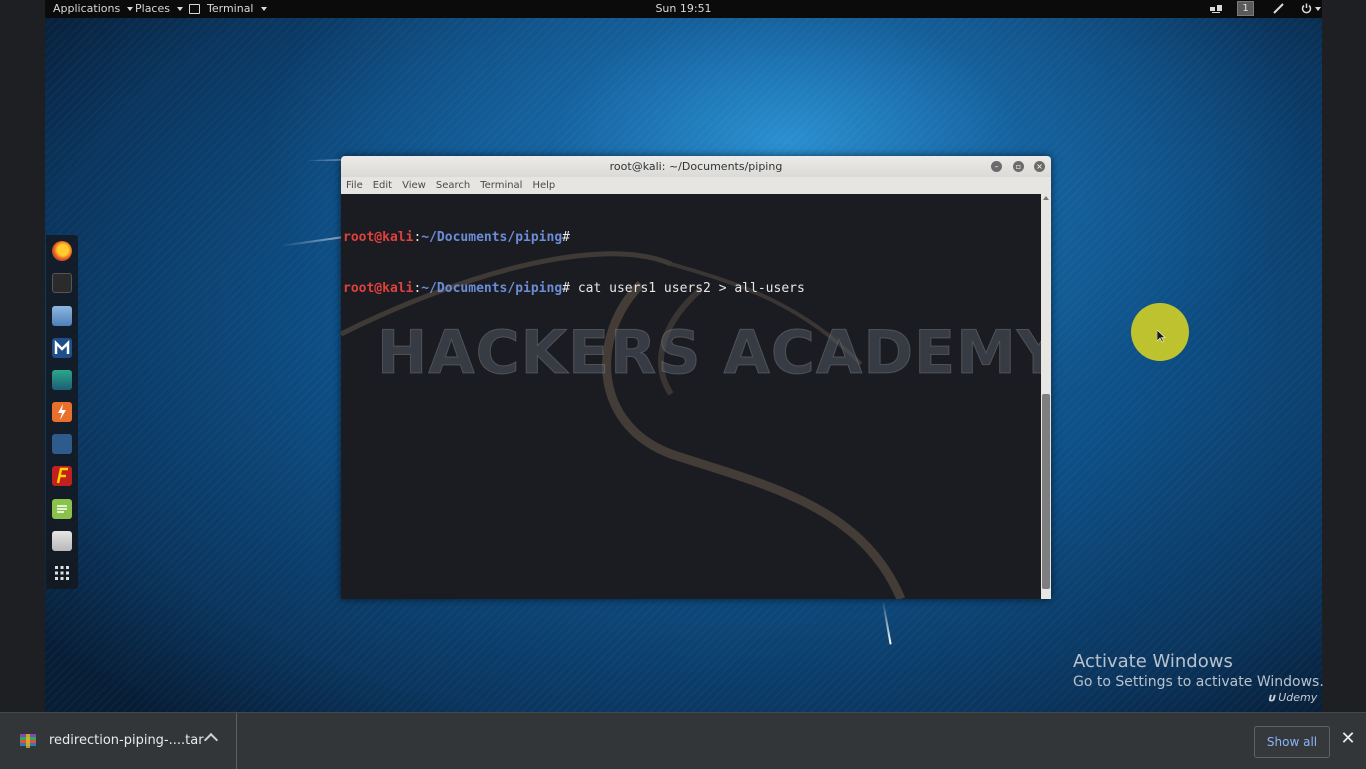 Image resolution: width=1366 pixels, height=769 pixels. Describe the element at coordinates (62, 348) in the screenshot. I see `metasploit-icon` at that location.